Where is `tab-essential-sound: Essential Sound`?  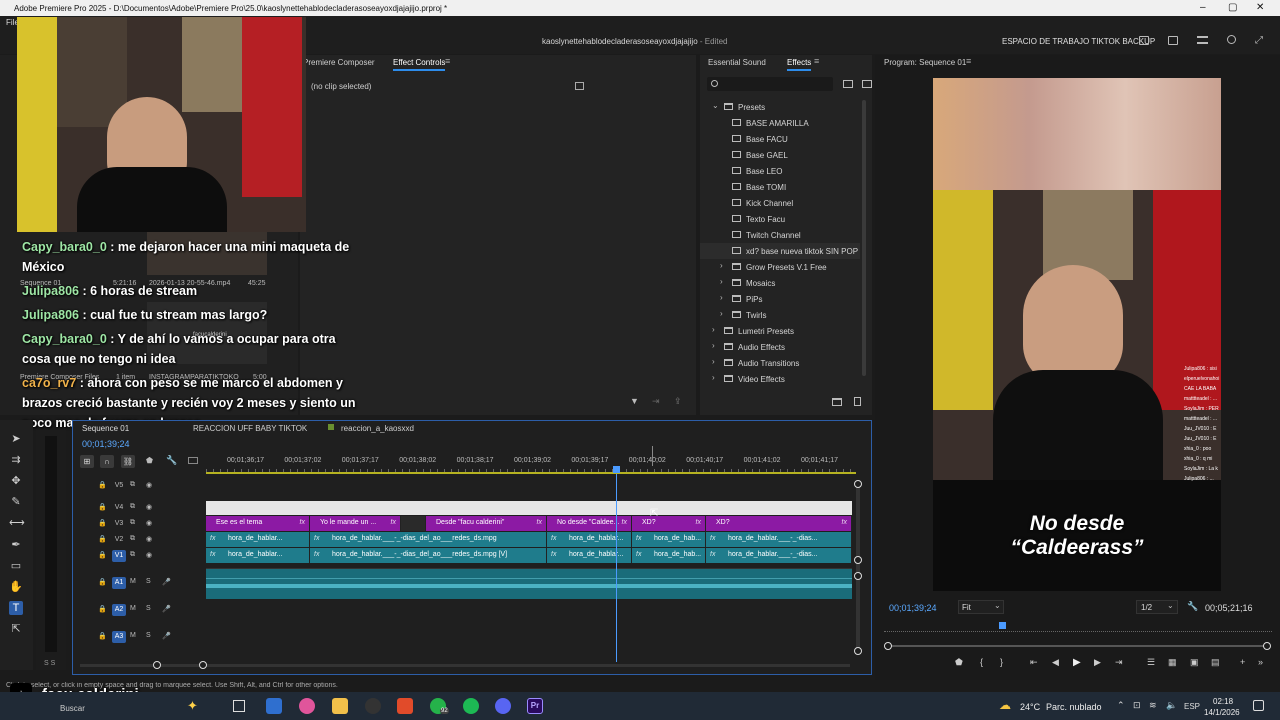
tab-essential-sound: Essential Sound is located at coordinates (737, 62).